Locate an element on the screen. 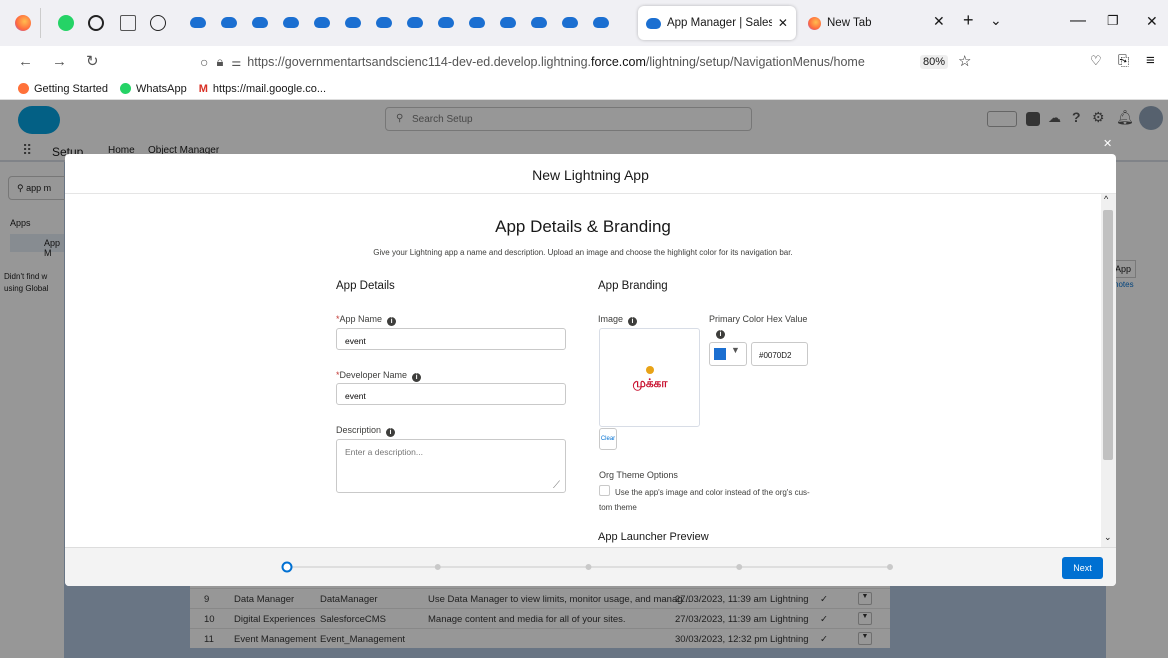 This screenshot has width=1168, height=658. image-icon is located at coordinates (128, 23).